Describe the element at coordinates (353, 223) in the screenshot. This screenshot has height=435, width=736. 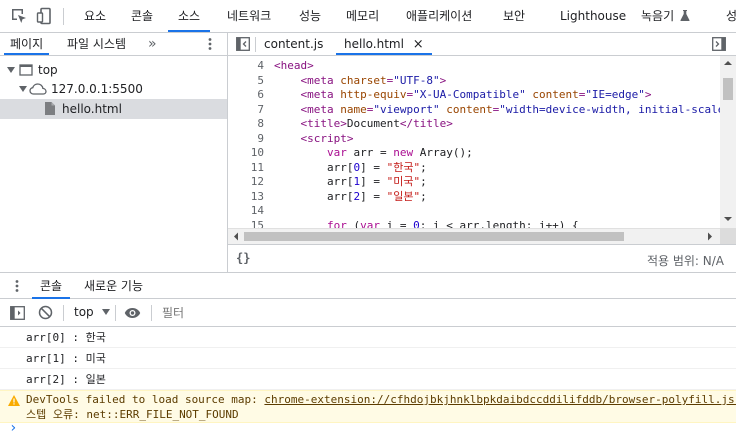
I see `code-token: (` at that location.